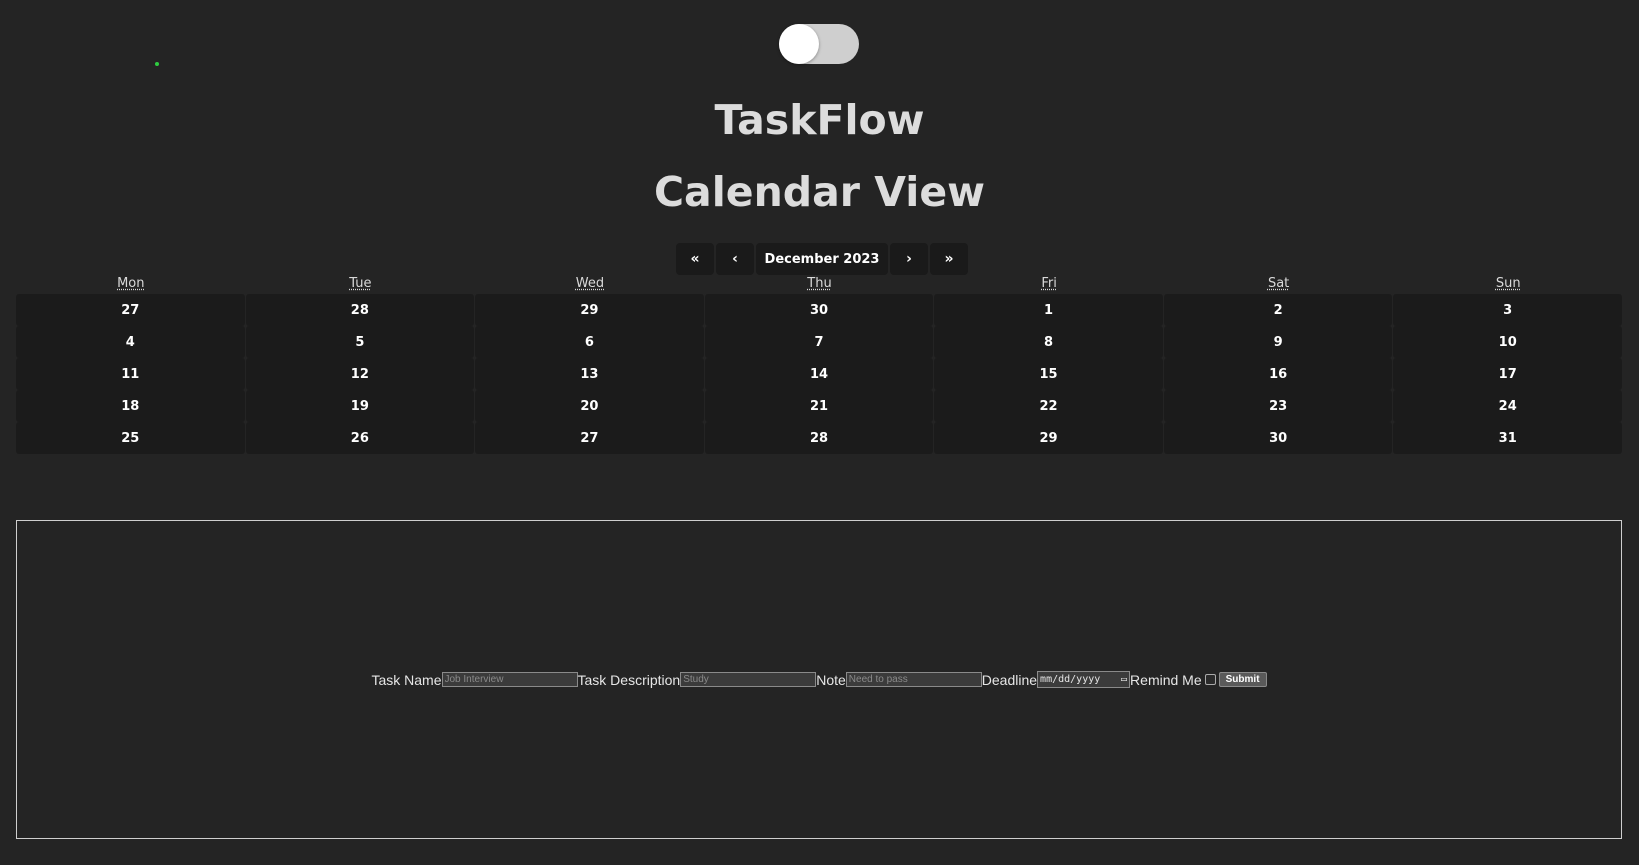 Image resolution: width=1639 pixels, height=865 pixels. I want to click on theme-toggle, so click(819, 44).